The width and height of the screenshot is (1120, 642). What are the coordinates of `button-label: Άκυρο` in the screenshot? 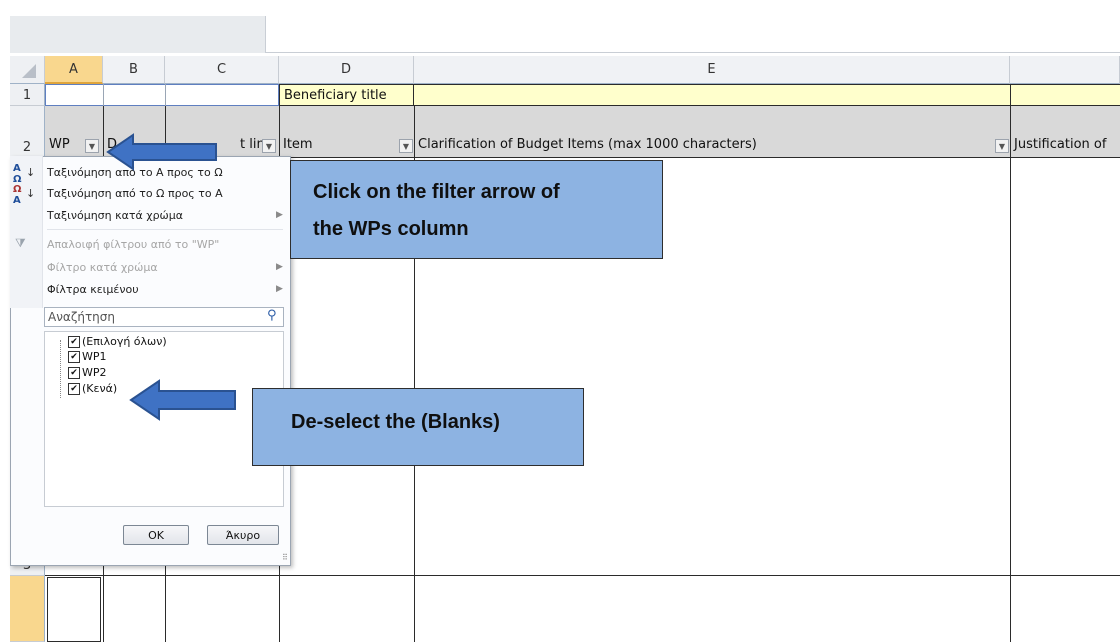 It's located at (243, 535).